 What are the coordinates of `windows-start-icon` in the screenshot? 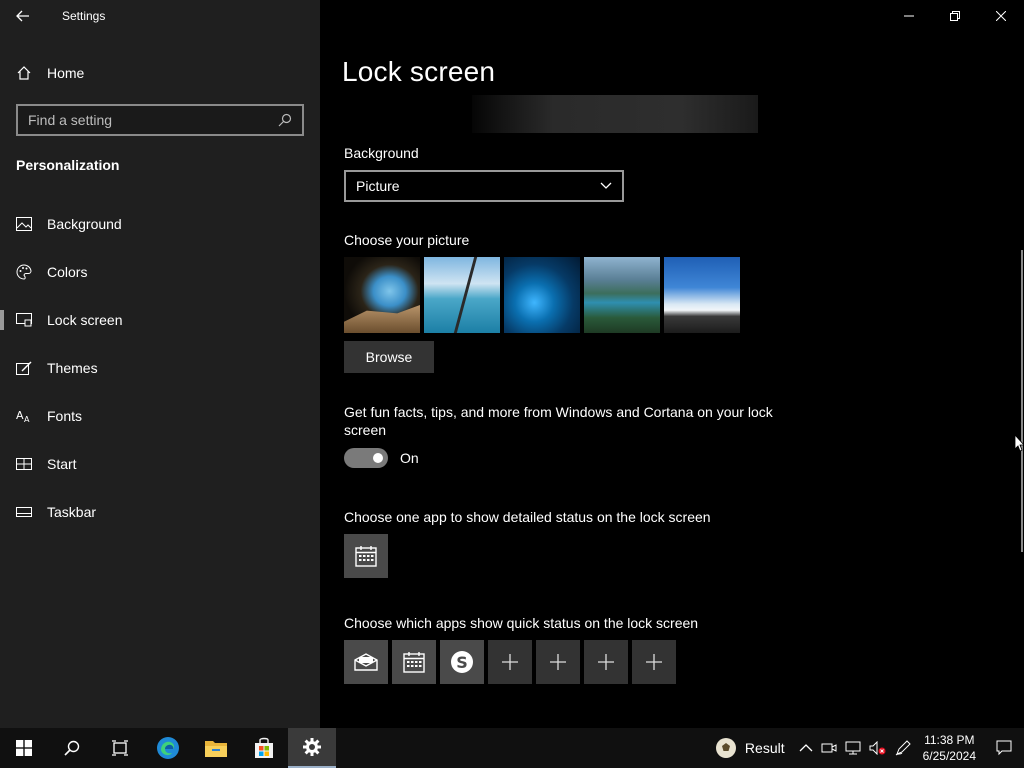 It's located at (24, 748).